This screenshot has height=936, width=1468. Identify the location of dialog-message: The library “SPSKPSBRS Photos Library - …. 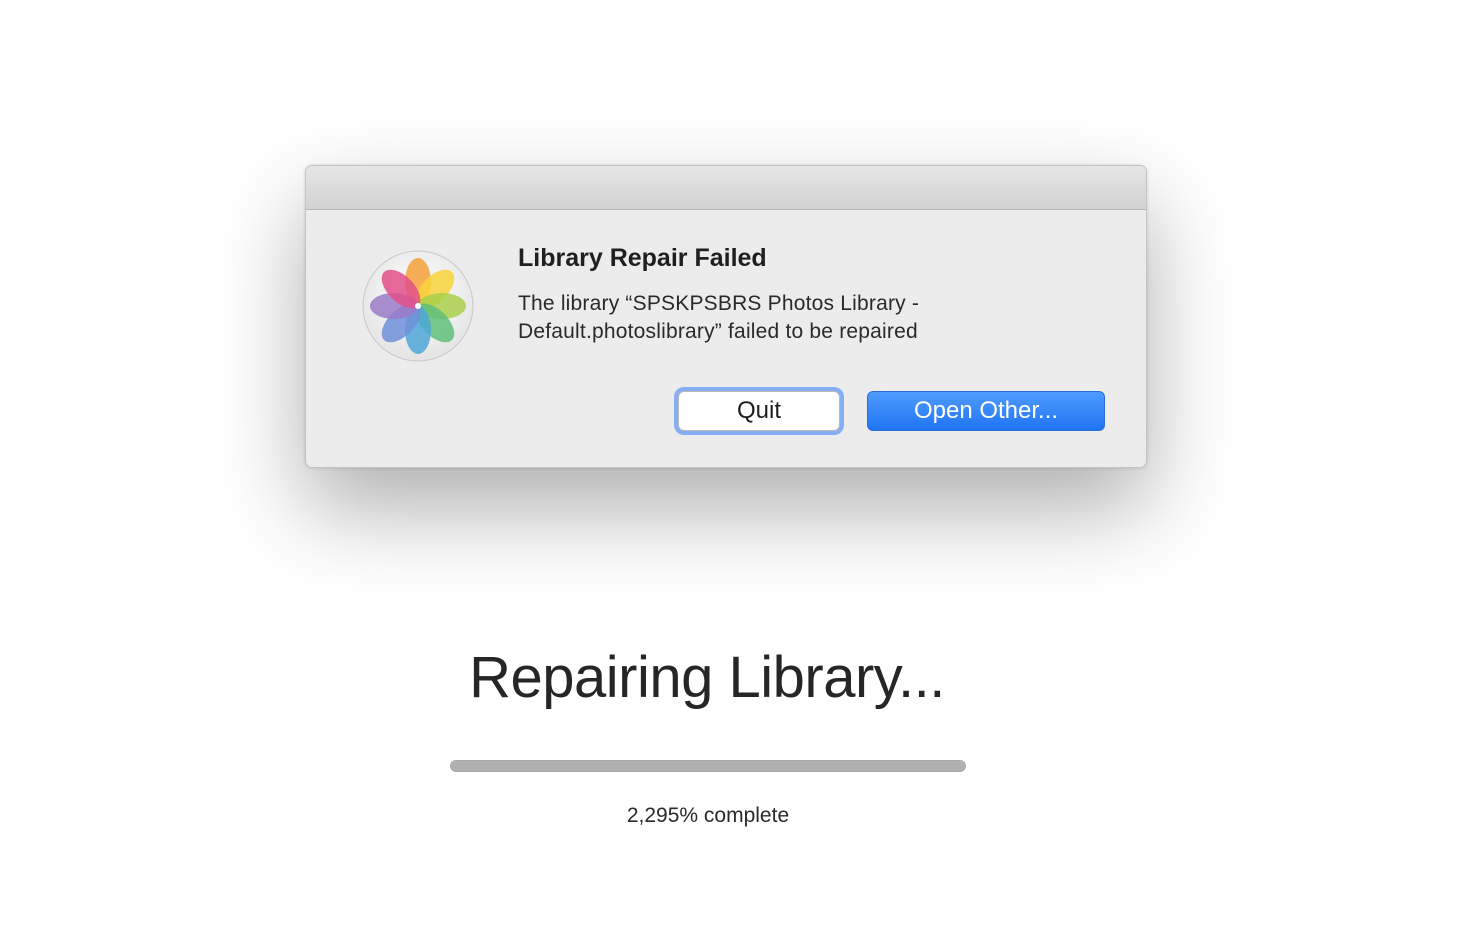
(719, 317).